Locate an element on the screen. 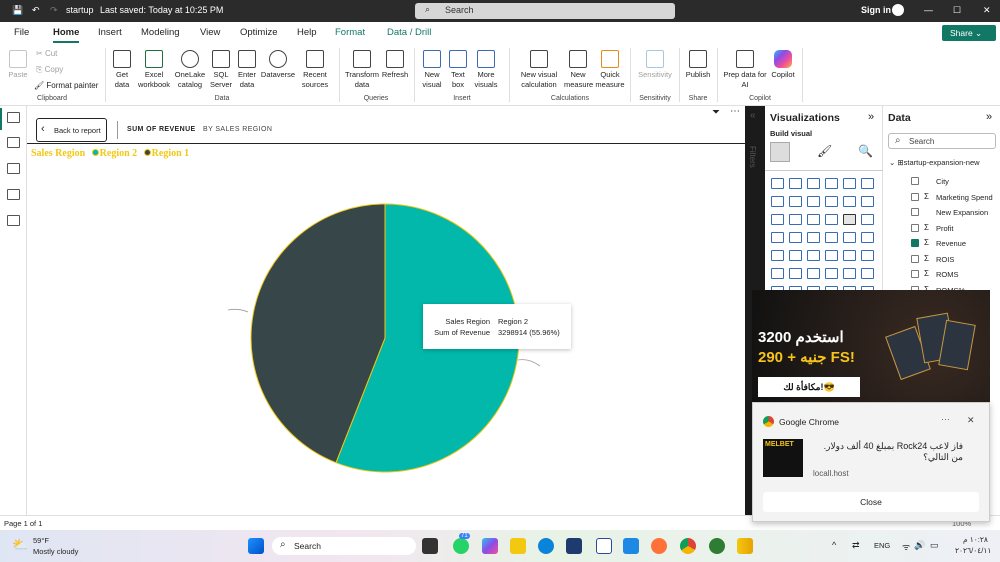 The image size is (1000, 562). search-box: ⌕ Search is located at coordinates (545, 11).